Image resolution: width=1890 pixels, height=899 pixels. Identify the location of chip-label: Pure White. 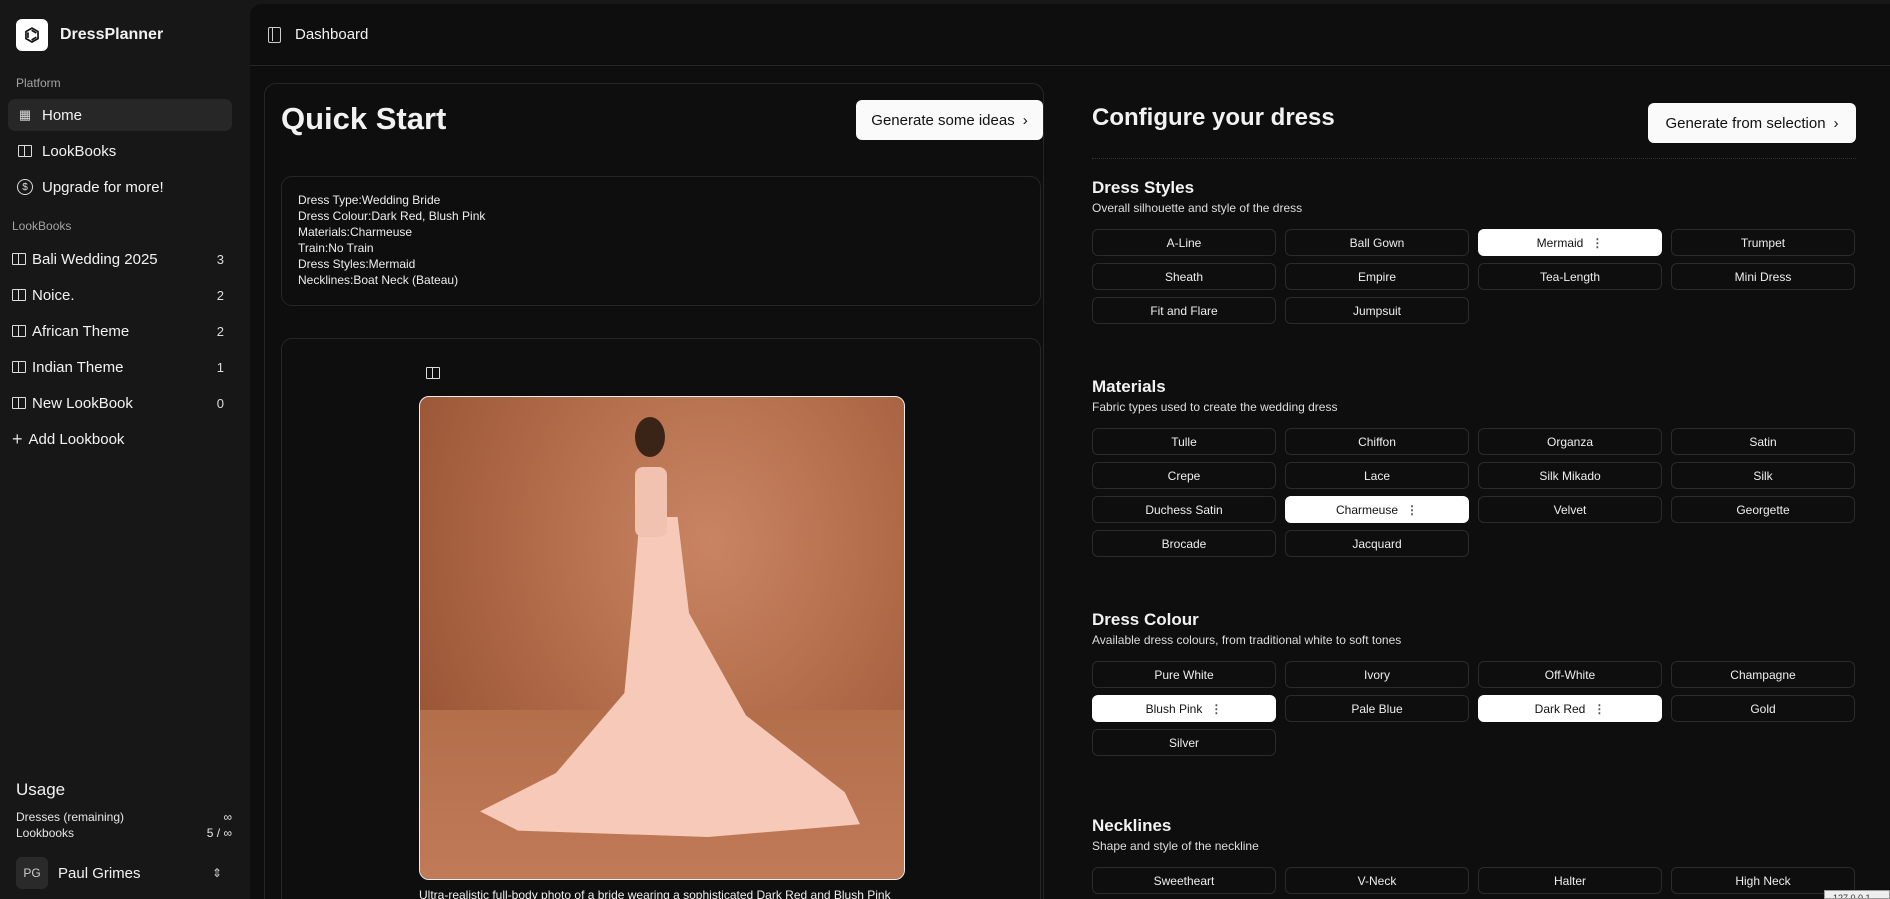
(1184, 674).